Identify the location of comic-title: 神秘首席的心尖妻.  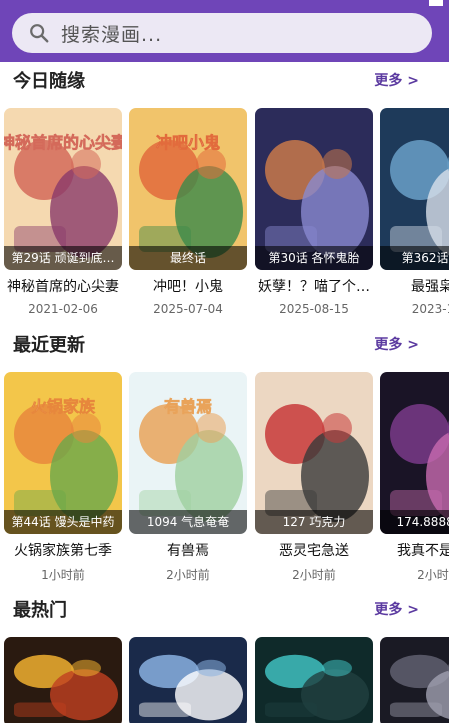
(63, 286).